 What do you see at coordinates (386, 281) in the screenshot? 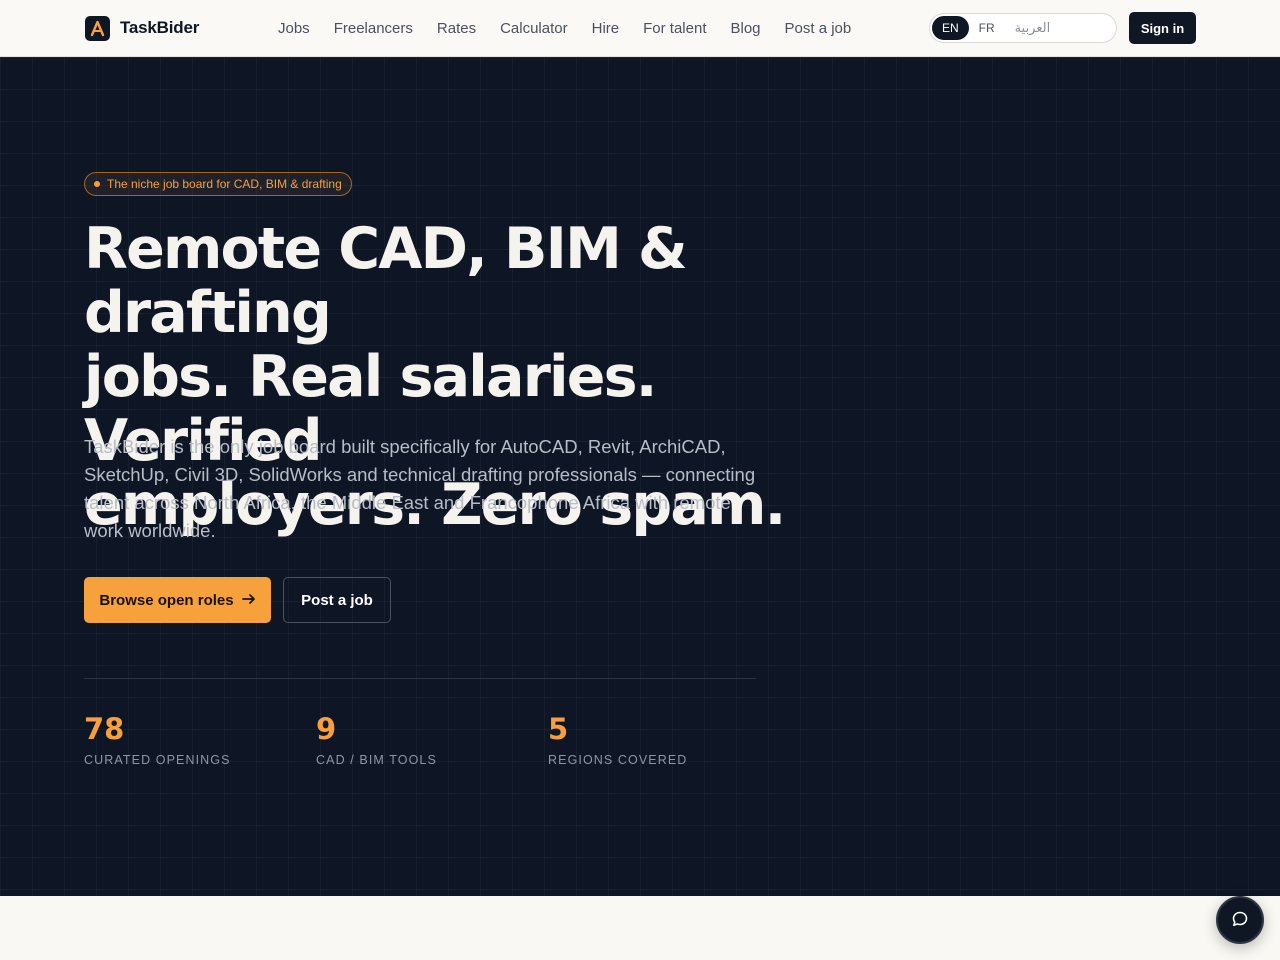
I see `headline-line-1: Remote CAD, BIM & drafting` at bounding box center [386, 281].